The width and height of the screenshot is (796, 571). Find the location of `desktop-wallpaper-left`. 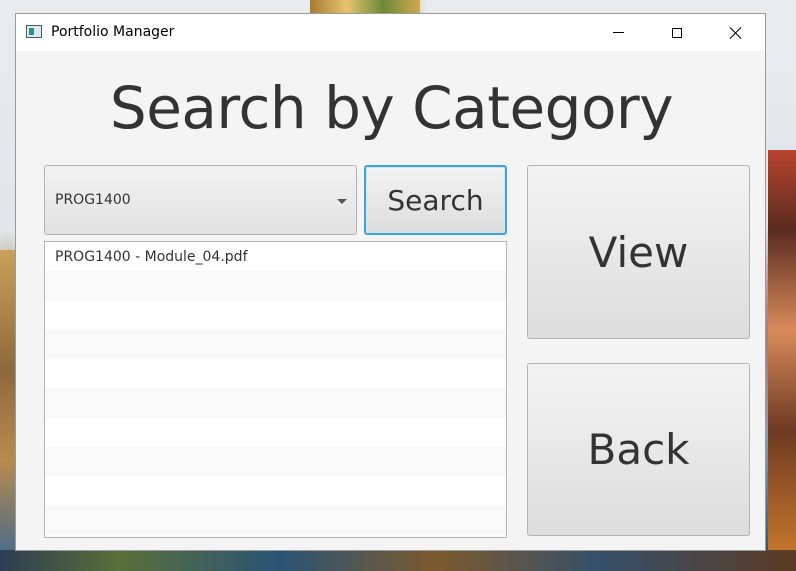

desktop-wallpaper-left is located at coordinates (8, 400).